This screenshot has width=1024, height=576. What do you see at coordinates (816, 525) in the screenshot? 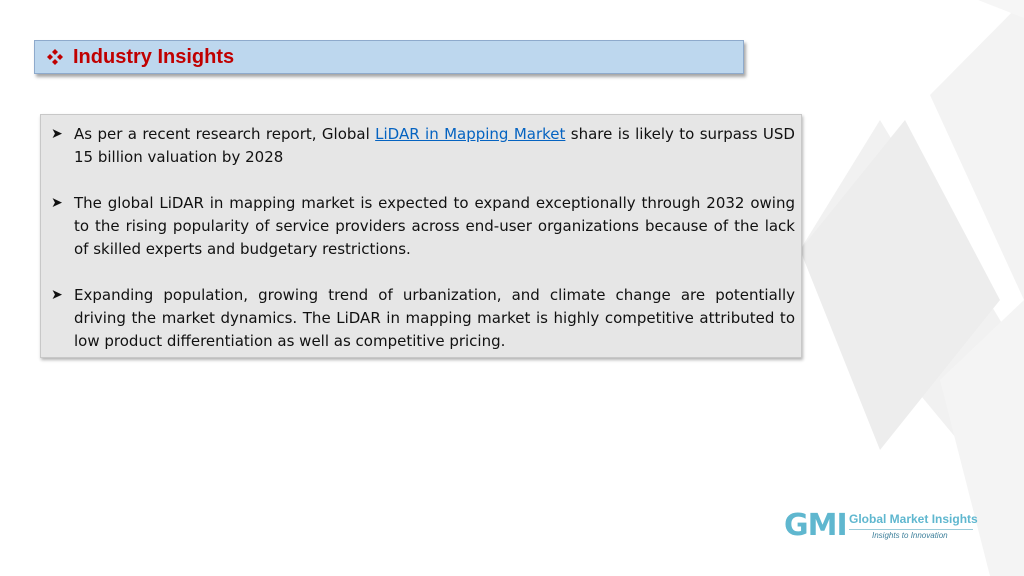
I see `logo-mark: GMI` at bounding box center [816, 525].